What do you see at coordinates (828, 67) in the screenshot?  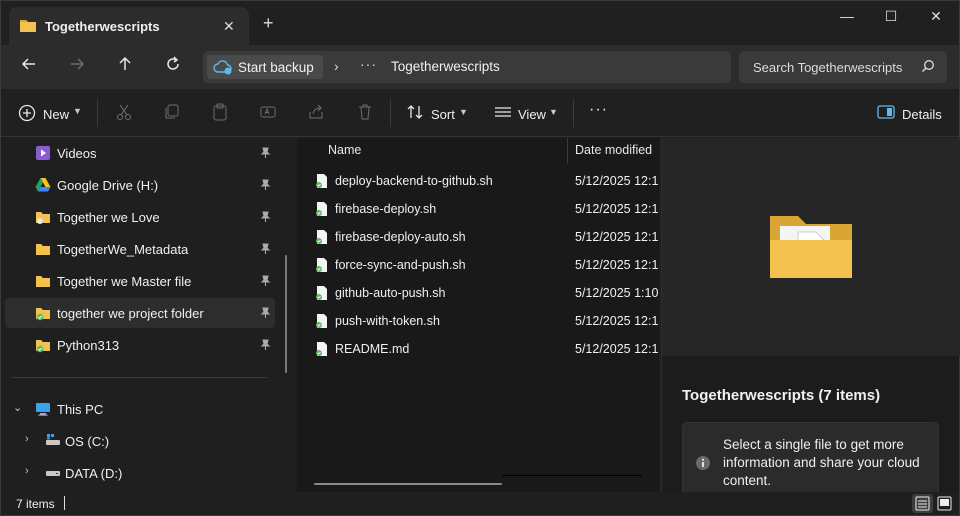 I see `search-placeholder: Search Togetherwescripts` at bounding box center [828, 67].